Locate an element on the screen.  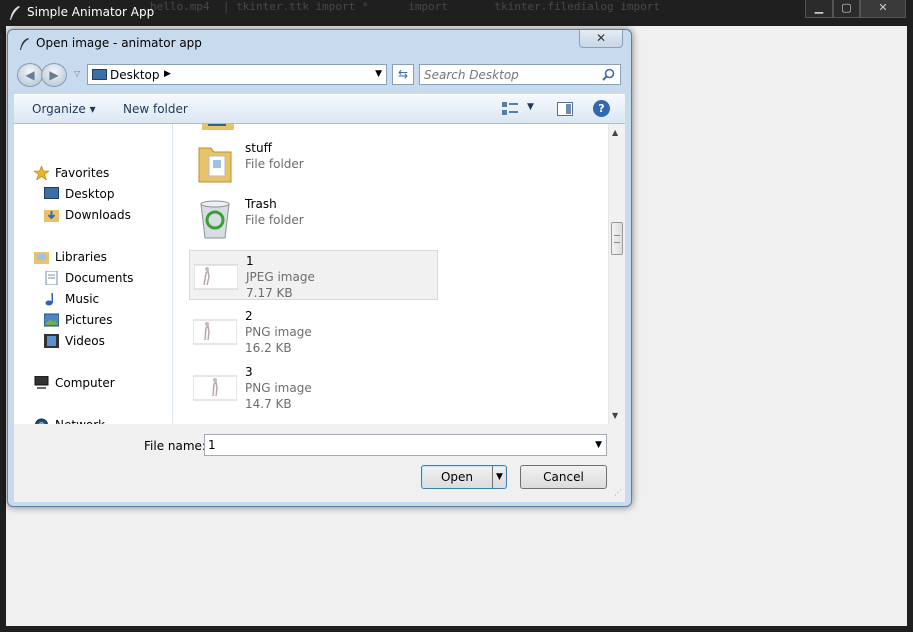
open-button-label: Open is located at coordinates (457, 477).